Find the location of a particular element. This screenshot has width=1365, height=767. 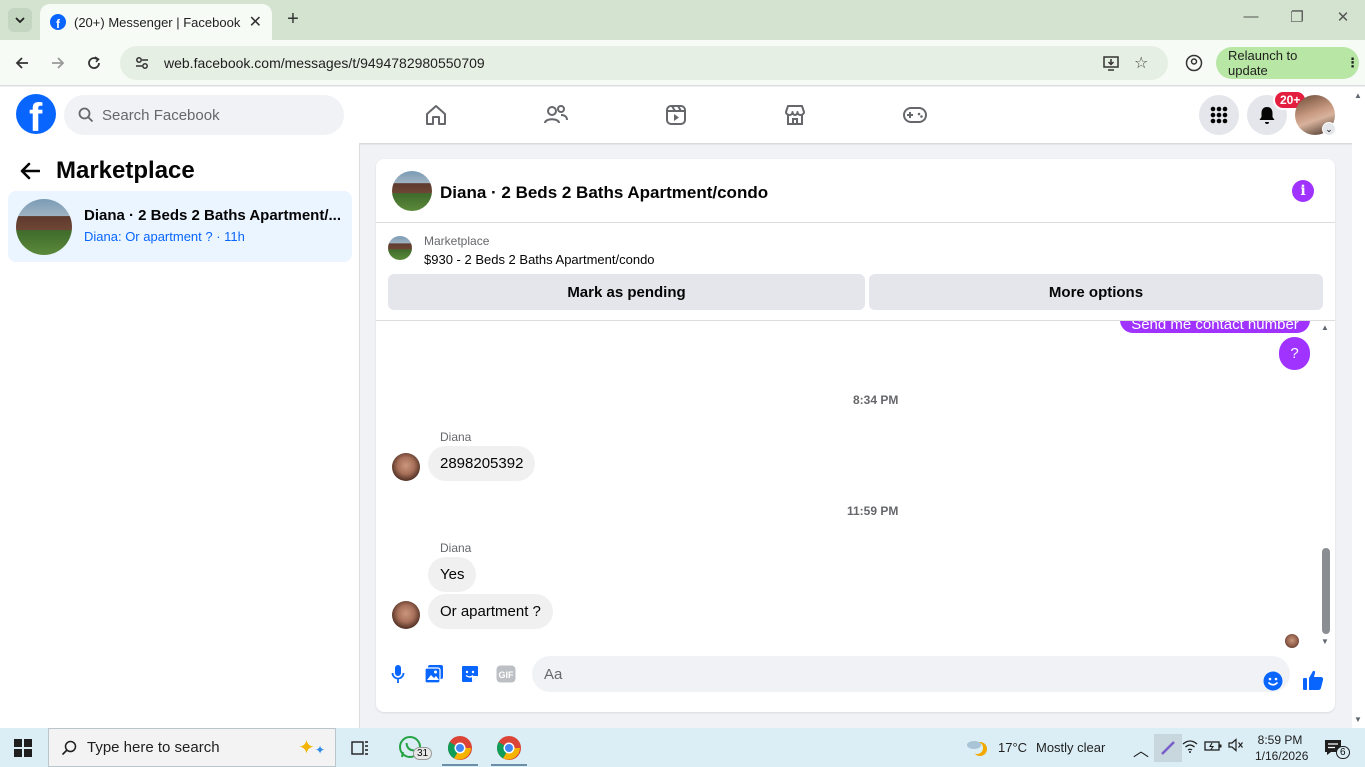

task-view-icon is located at coordinates (359, 748).